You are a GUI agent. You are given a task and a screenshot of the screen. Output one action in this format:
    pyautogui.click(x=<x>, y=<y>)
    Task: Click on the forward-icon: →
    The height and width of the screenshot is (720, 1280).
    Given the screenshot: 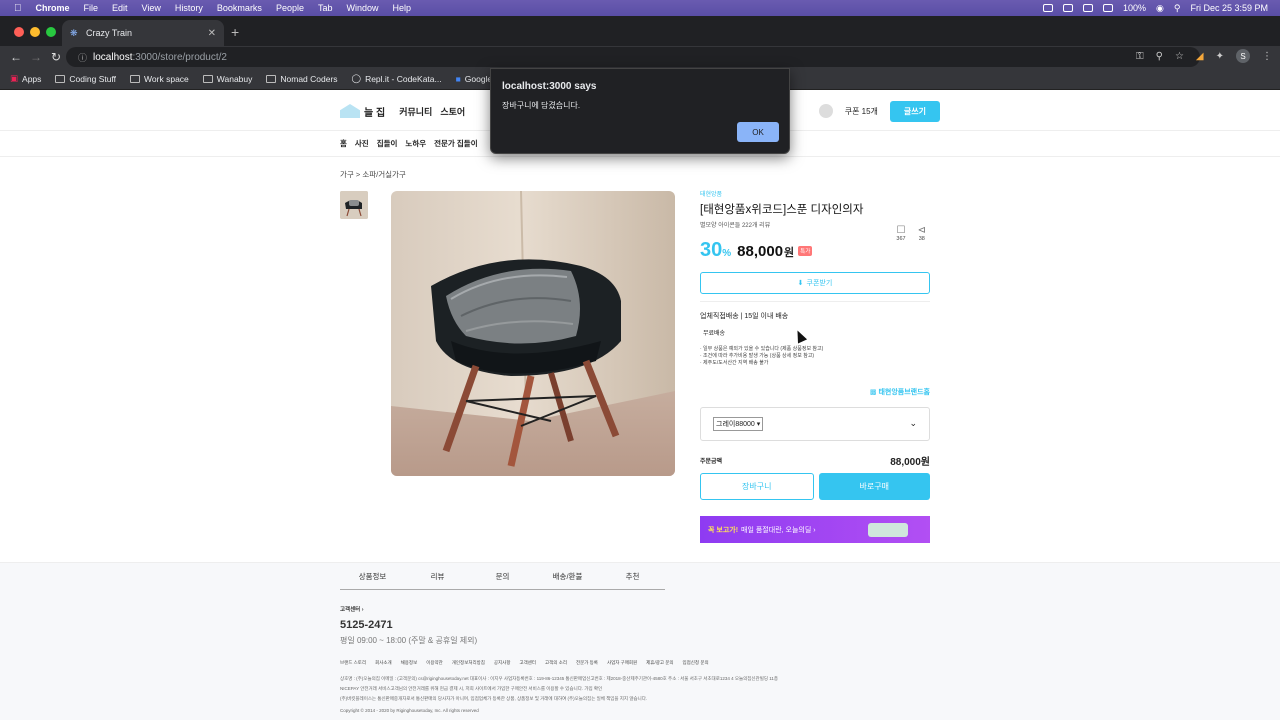 What is the action you would take?
    pyautogui.click(x=36, y=57)
    